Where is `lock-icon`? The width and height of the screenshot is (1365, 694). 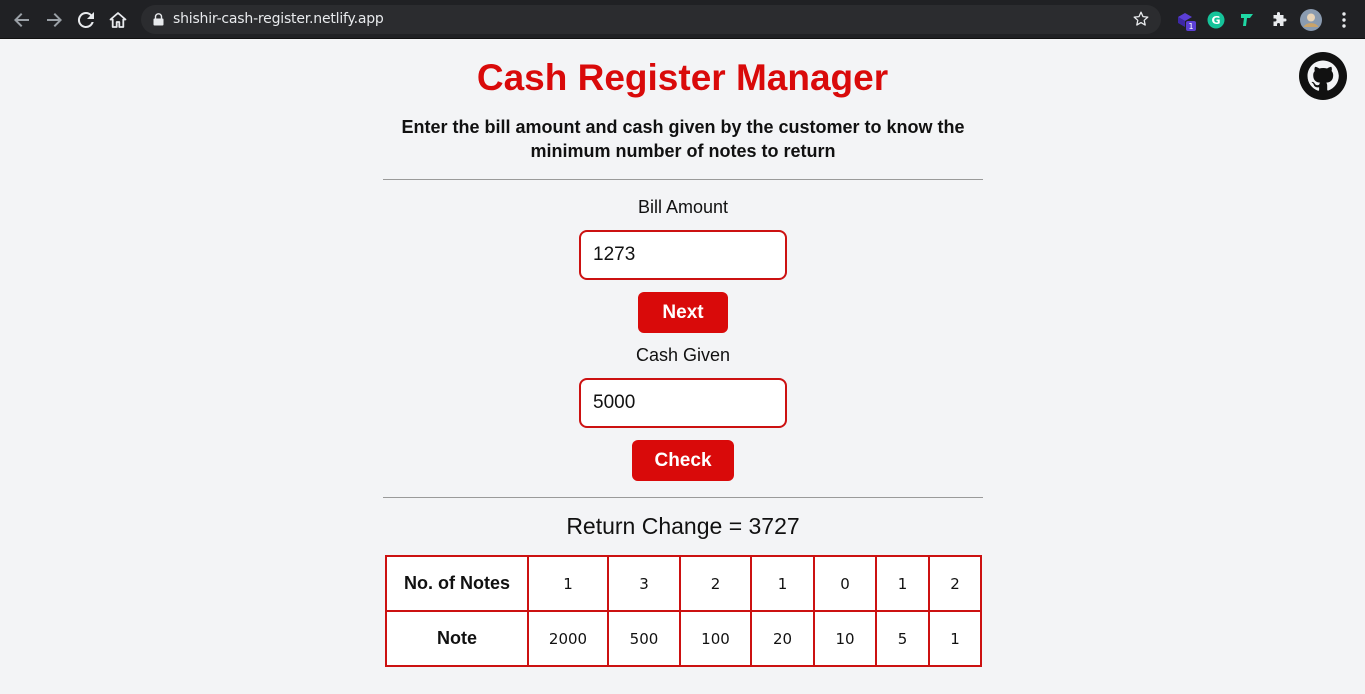
lock-icon is located at coordinates (158, 22).